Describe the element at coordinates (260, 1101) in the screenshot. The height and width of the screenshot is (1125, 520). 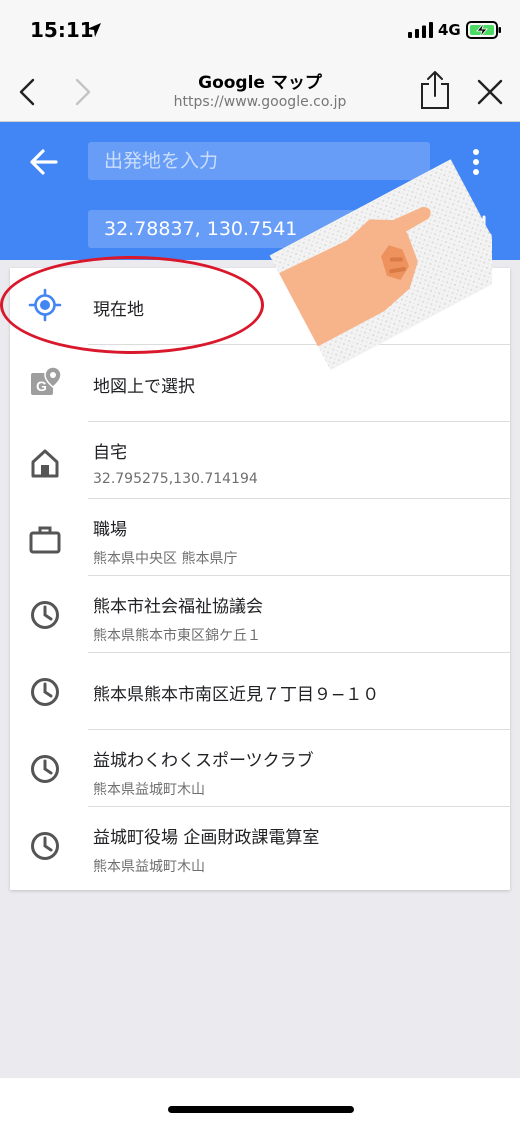
I see `home-indicator-area` at that location.